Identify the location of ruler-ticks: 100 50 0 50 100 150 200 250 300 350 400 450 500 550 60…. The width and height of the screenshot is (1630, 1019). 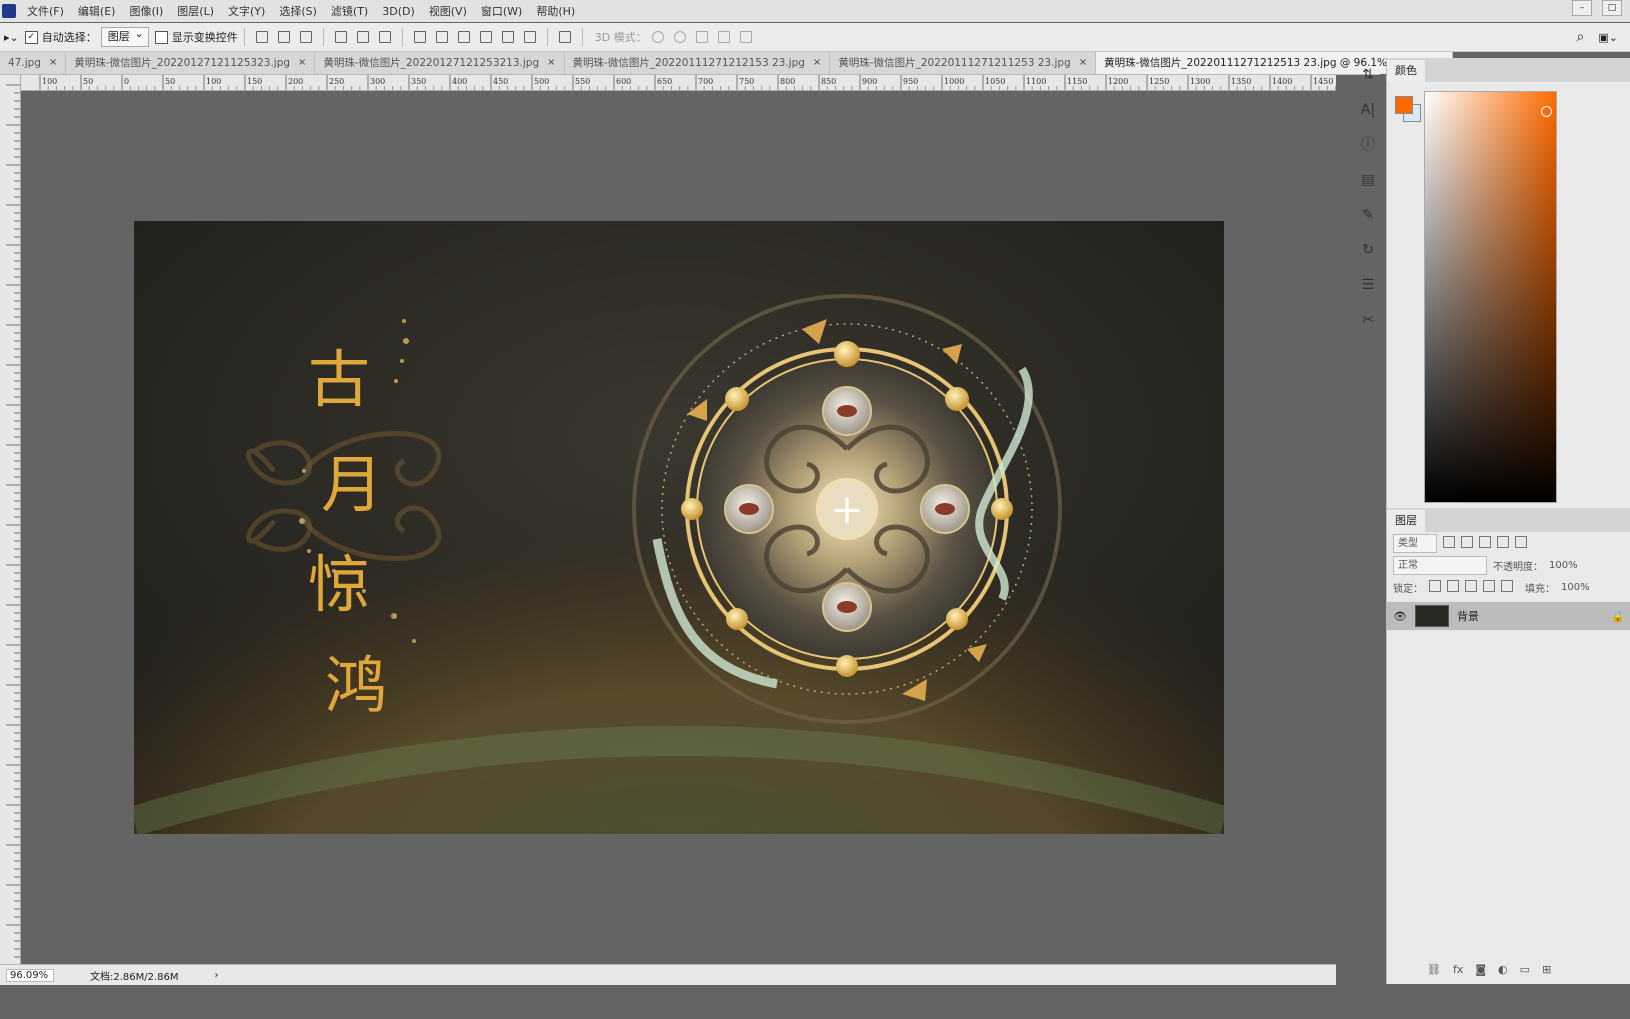
(687, 82).